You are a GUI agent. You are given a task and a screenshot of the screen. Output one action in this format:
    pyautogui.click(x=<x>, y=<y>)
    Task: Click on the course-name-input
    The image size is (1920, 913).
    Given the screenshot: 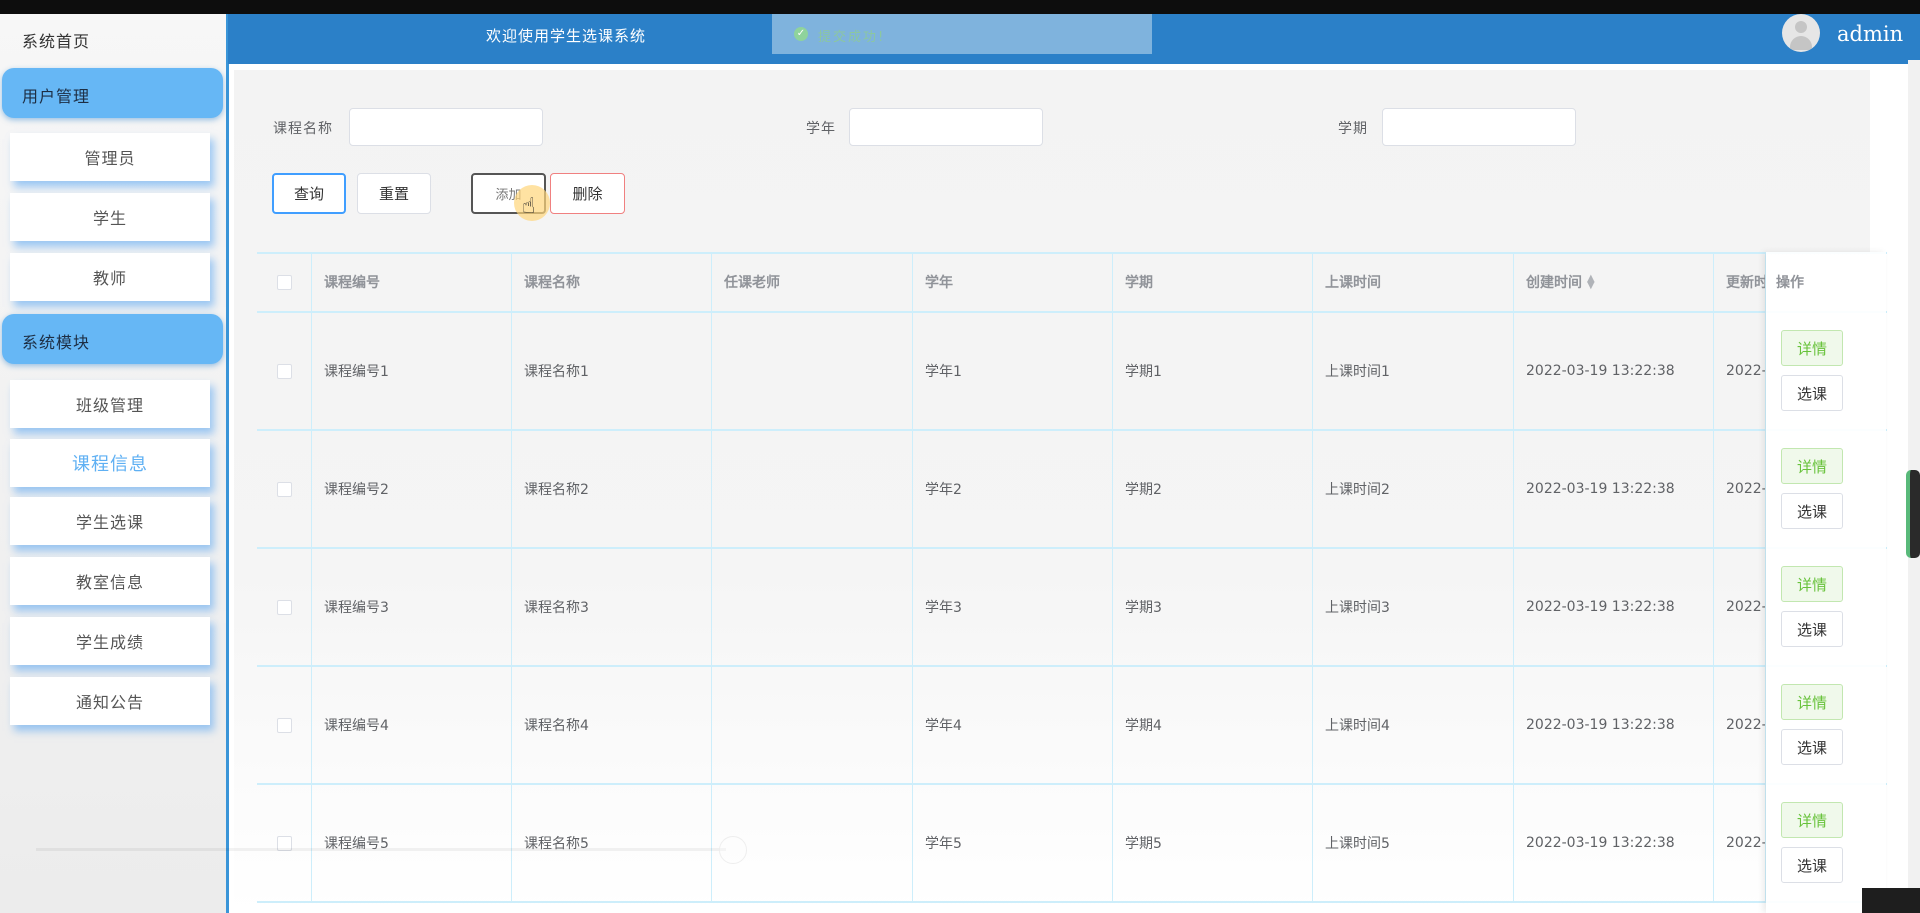 What is the action you would take?
    pyautogui.click(x=446, y=127)
    